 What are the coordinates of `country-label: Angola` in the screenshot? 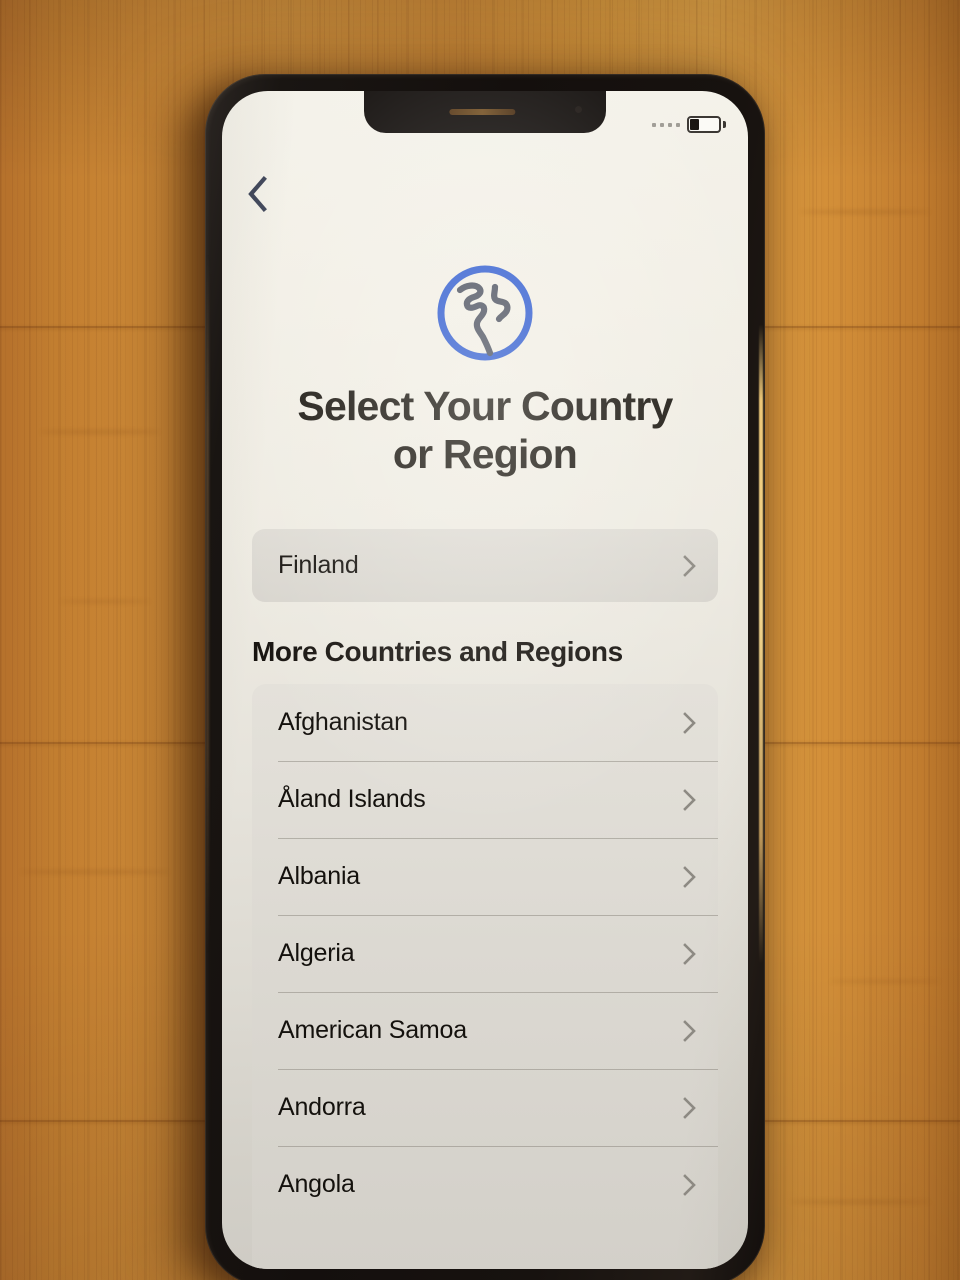 It's located at (316, 1184).